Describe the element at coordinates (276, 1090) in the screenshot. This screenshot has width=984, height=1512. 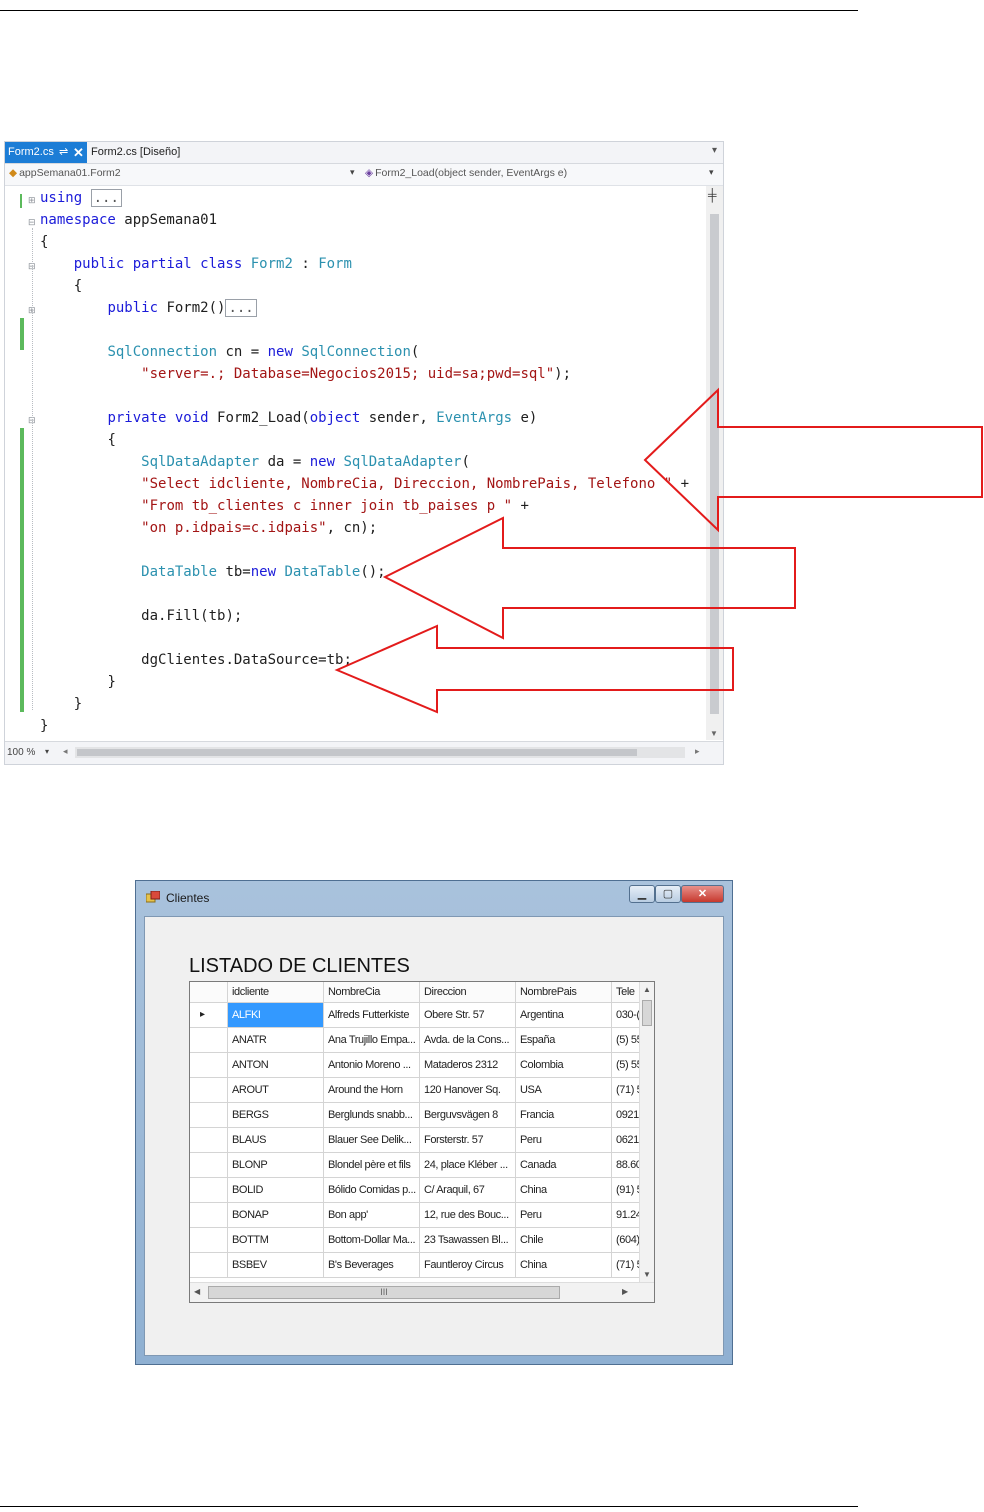
I see `table-cell: AROUT` at that location.